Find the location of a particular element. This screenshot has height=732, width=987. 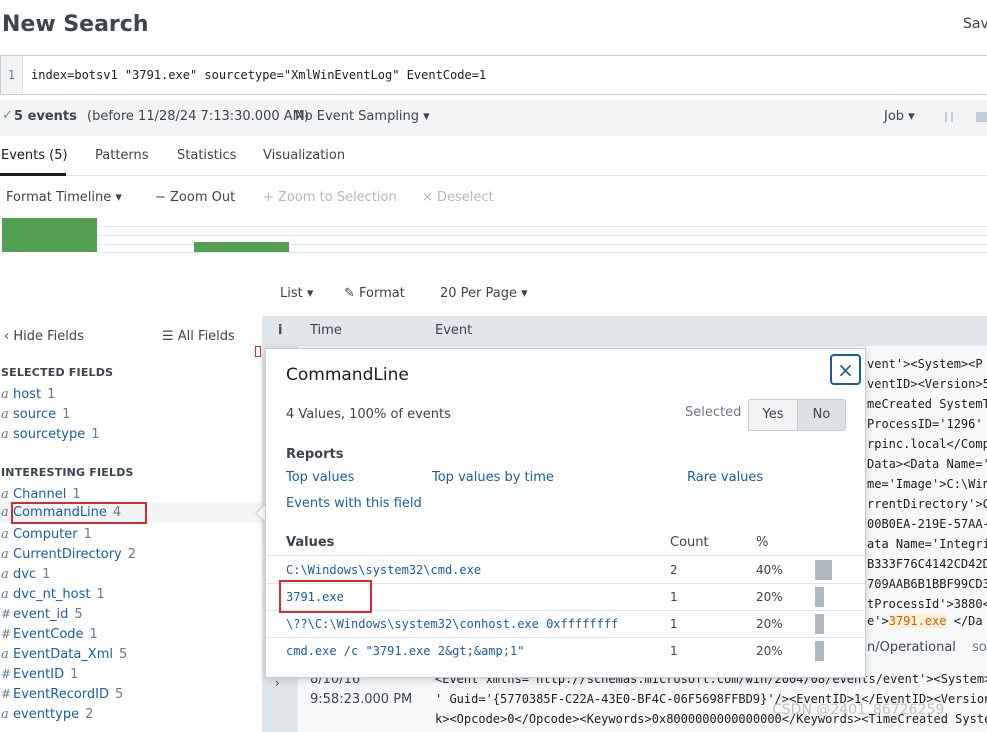

field-name: Channel is located at coordinates (39, 494).